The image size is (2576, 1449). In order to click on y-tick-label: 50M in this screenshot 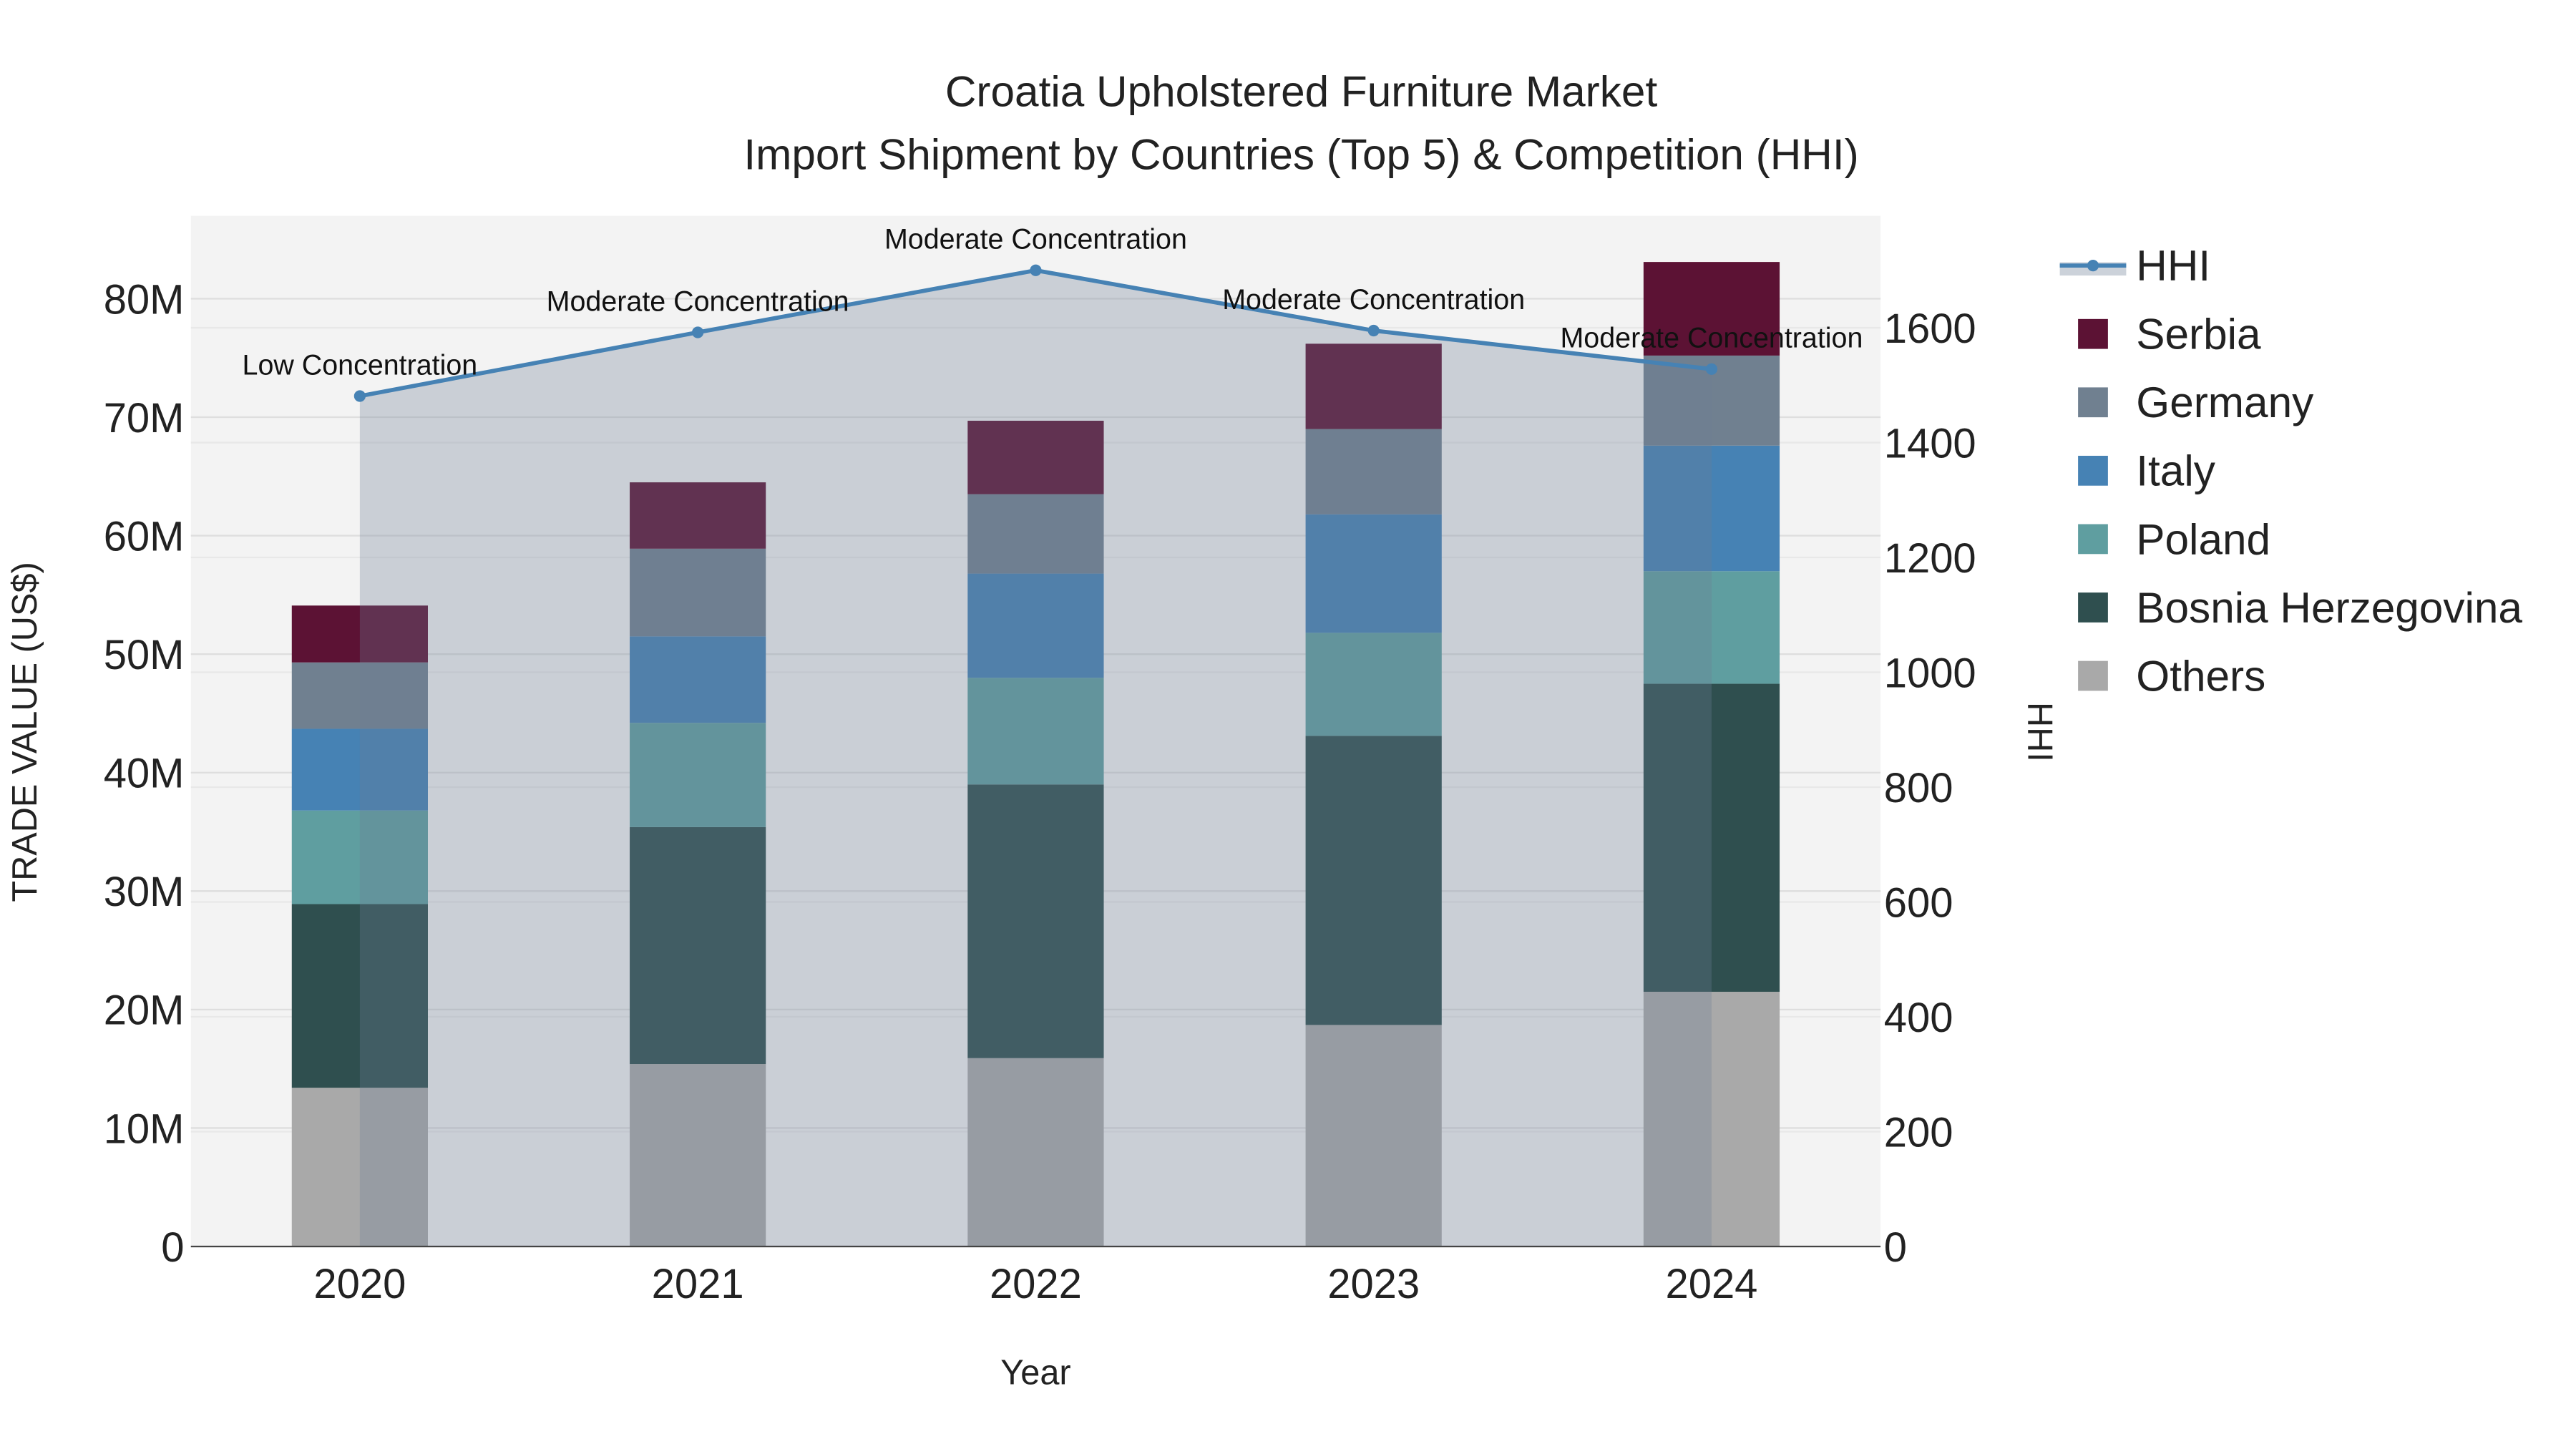, I will do `click(144, 655)`.